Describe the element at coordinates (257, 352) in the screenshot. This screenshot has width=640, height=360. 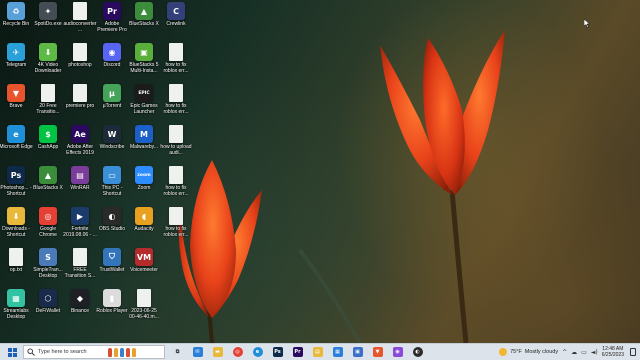
I see `taskbar-app-edge: e` at that location.